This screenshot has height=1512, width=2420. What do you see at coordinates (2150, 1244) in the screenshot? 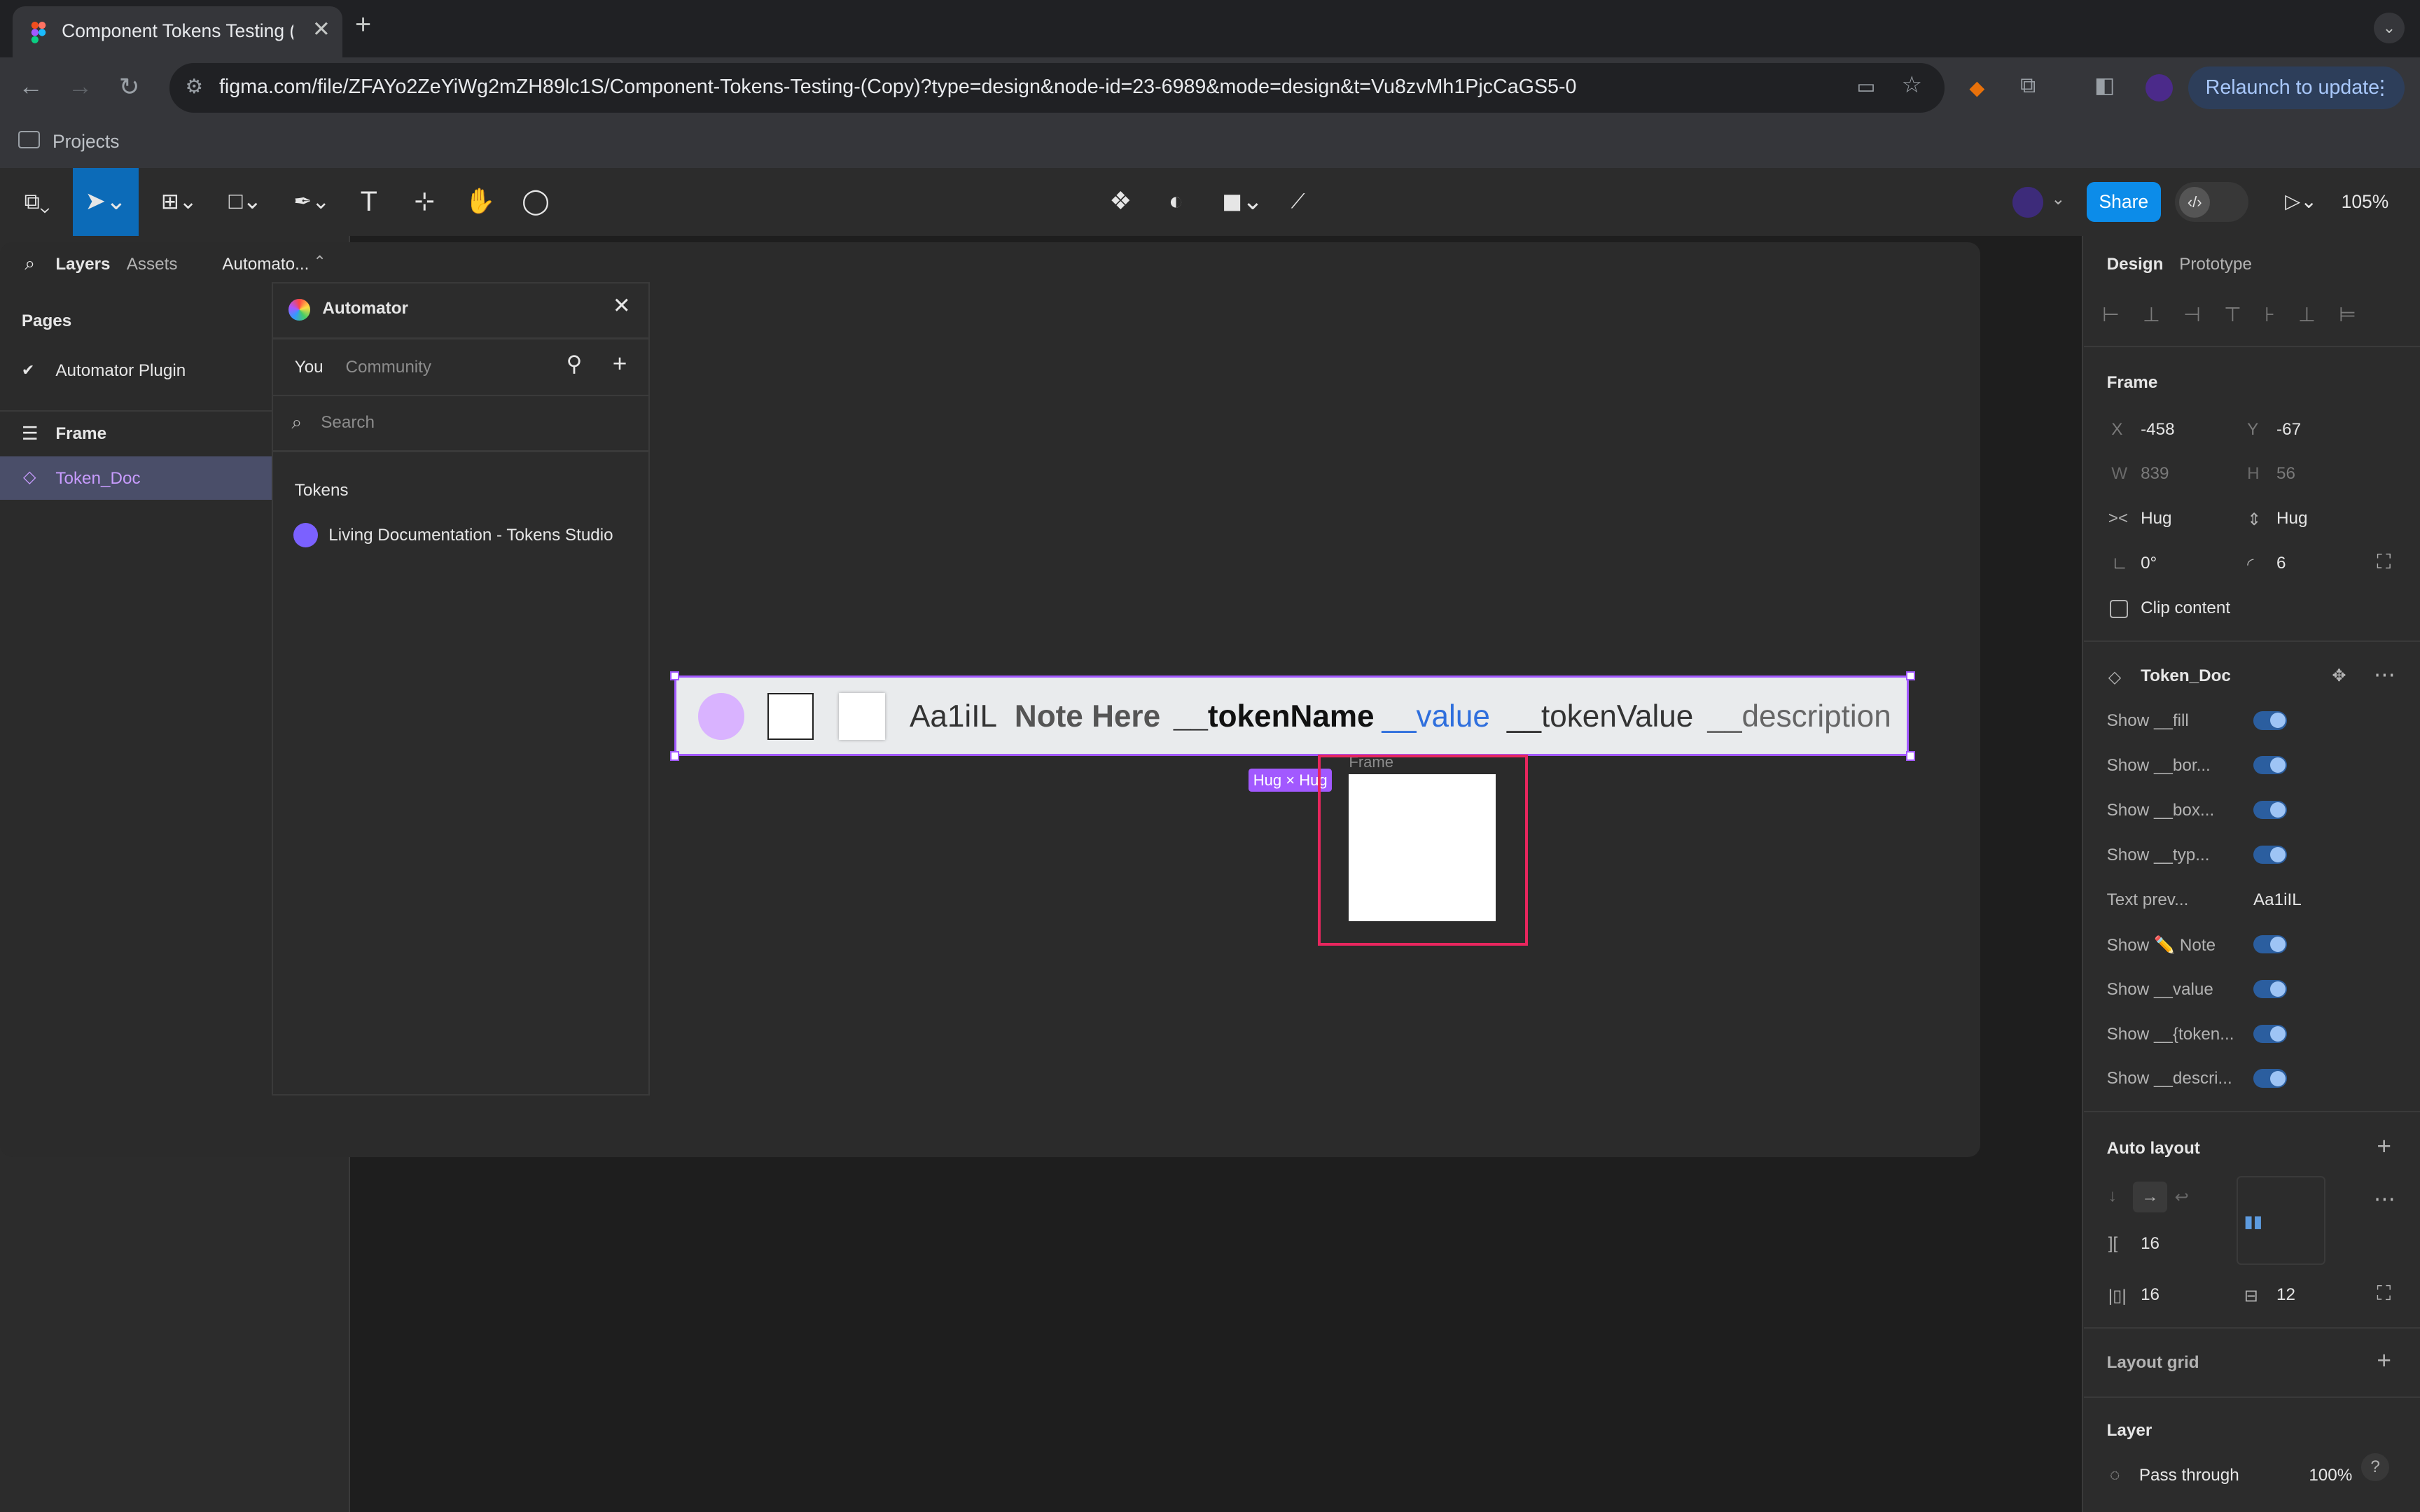
I see `gap-field: 16` at bounding box center [2150, 1244].